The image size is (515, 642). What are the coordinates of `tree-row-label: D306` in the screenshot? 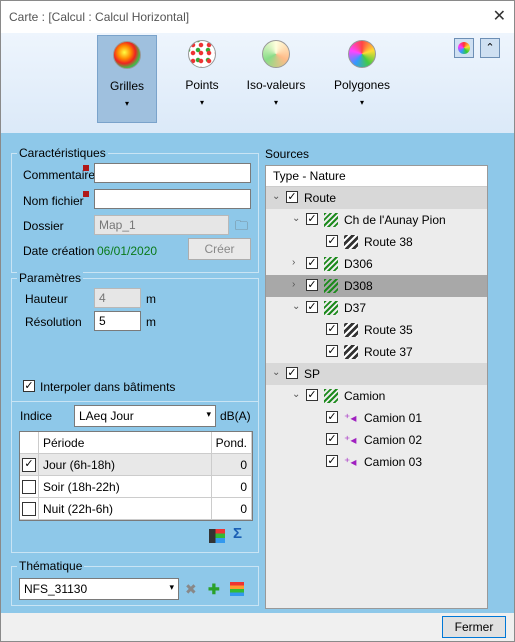 It's located at (358, 264).